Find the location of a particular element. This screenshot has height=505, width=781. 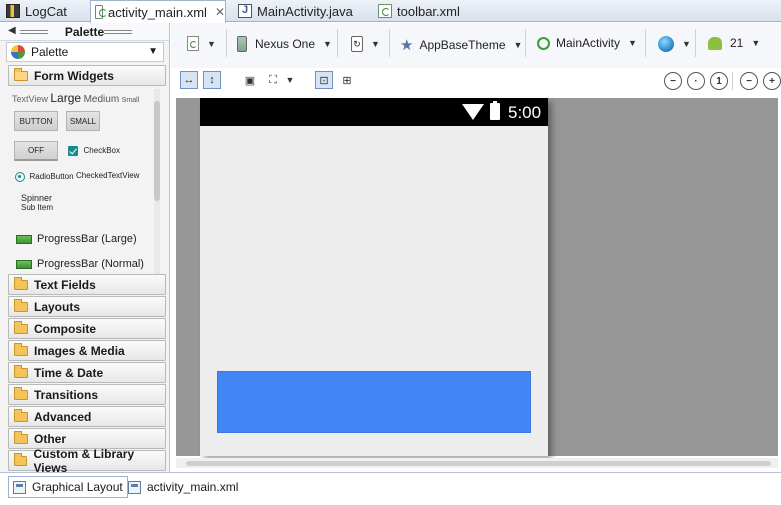

widget-spinner: Spinner Sub Item is located at coordinates (37, 202).